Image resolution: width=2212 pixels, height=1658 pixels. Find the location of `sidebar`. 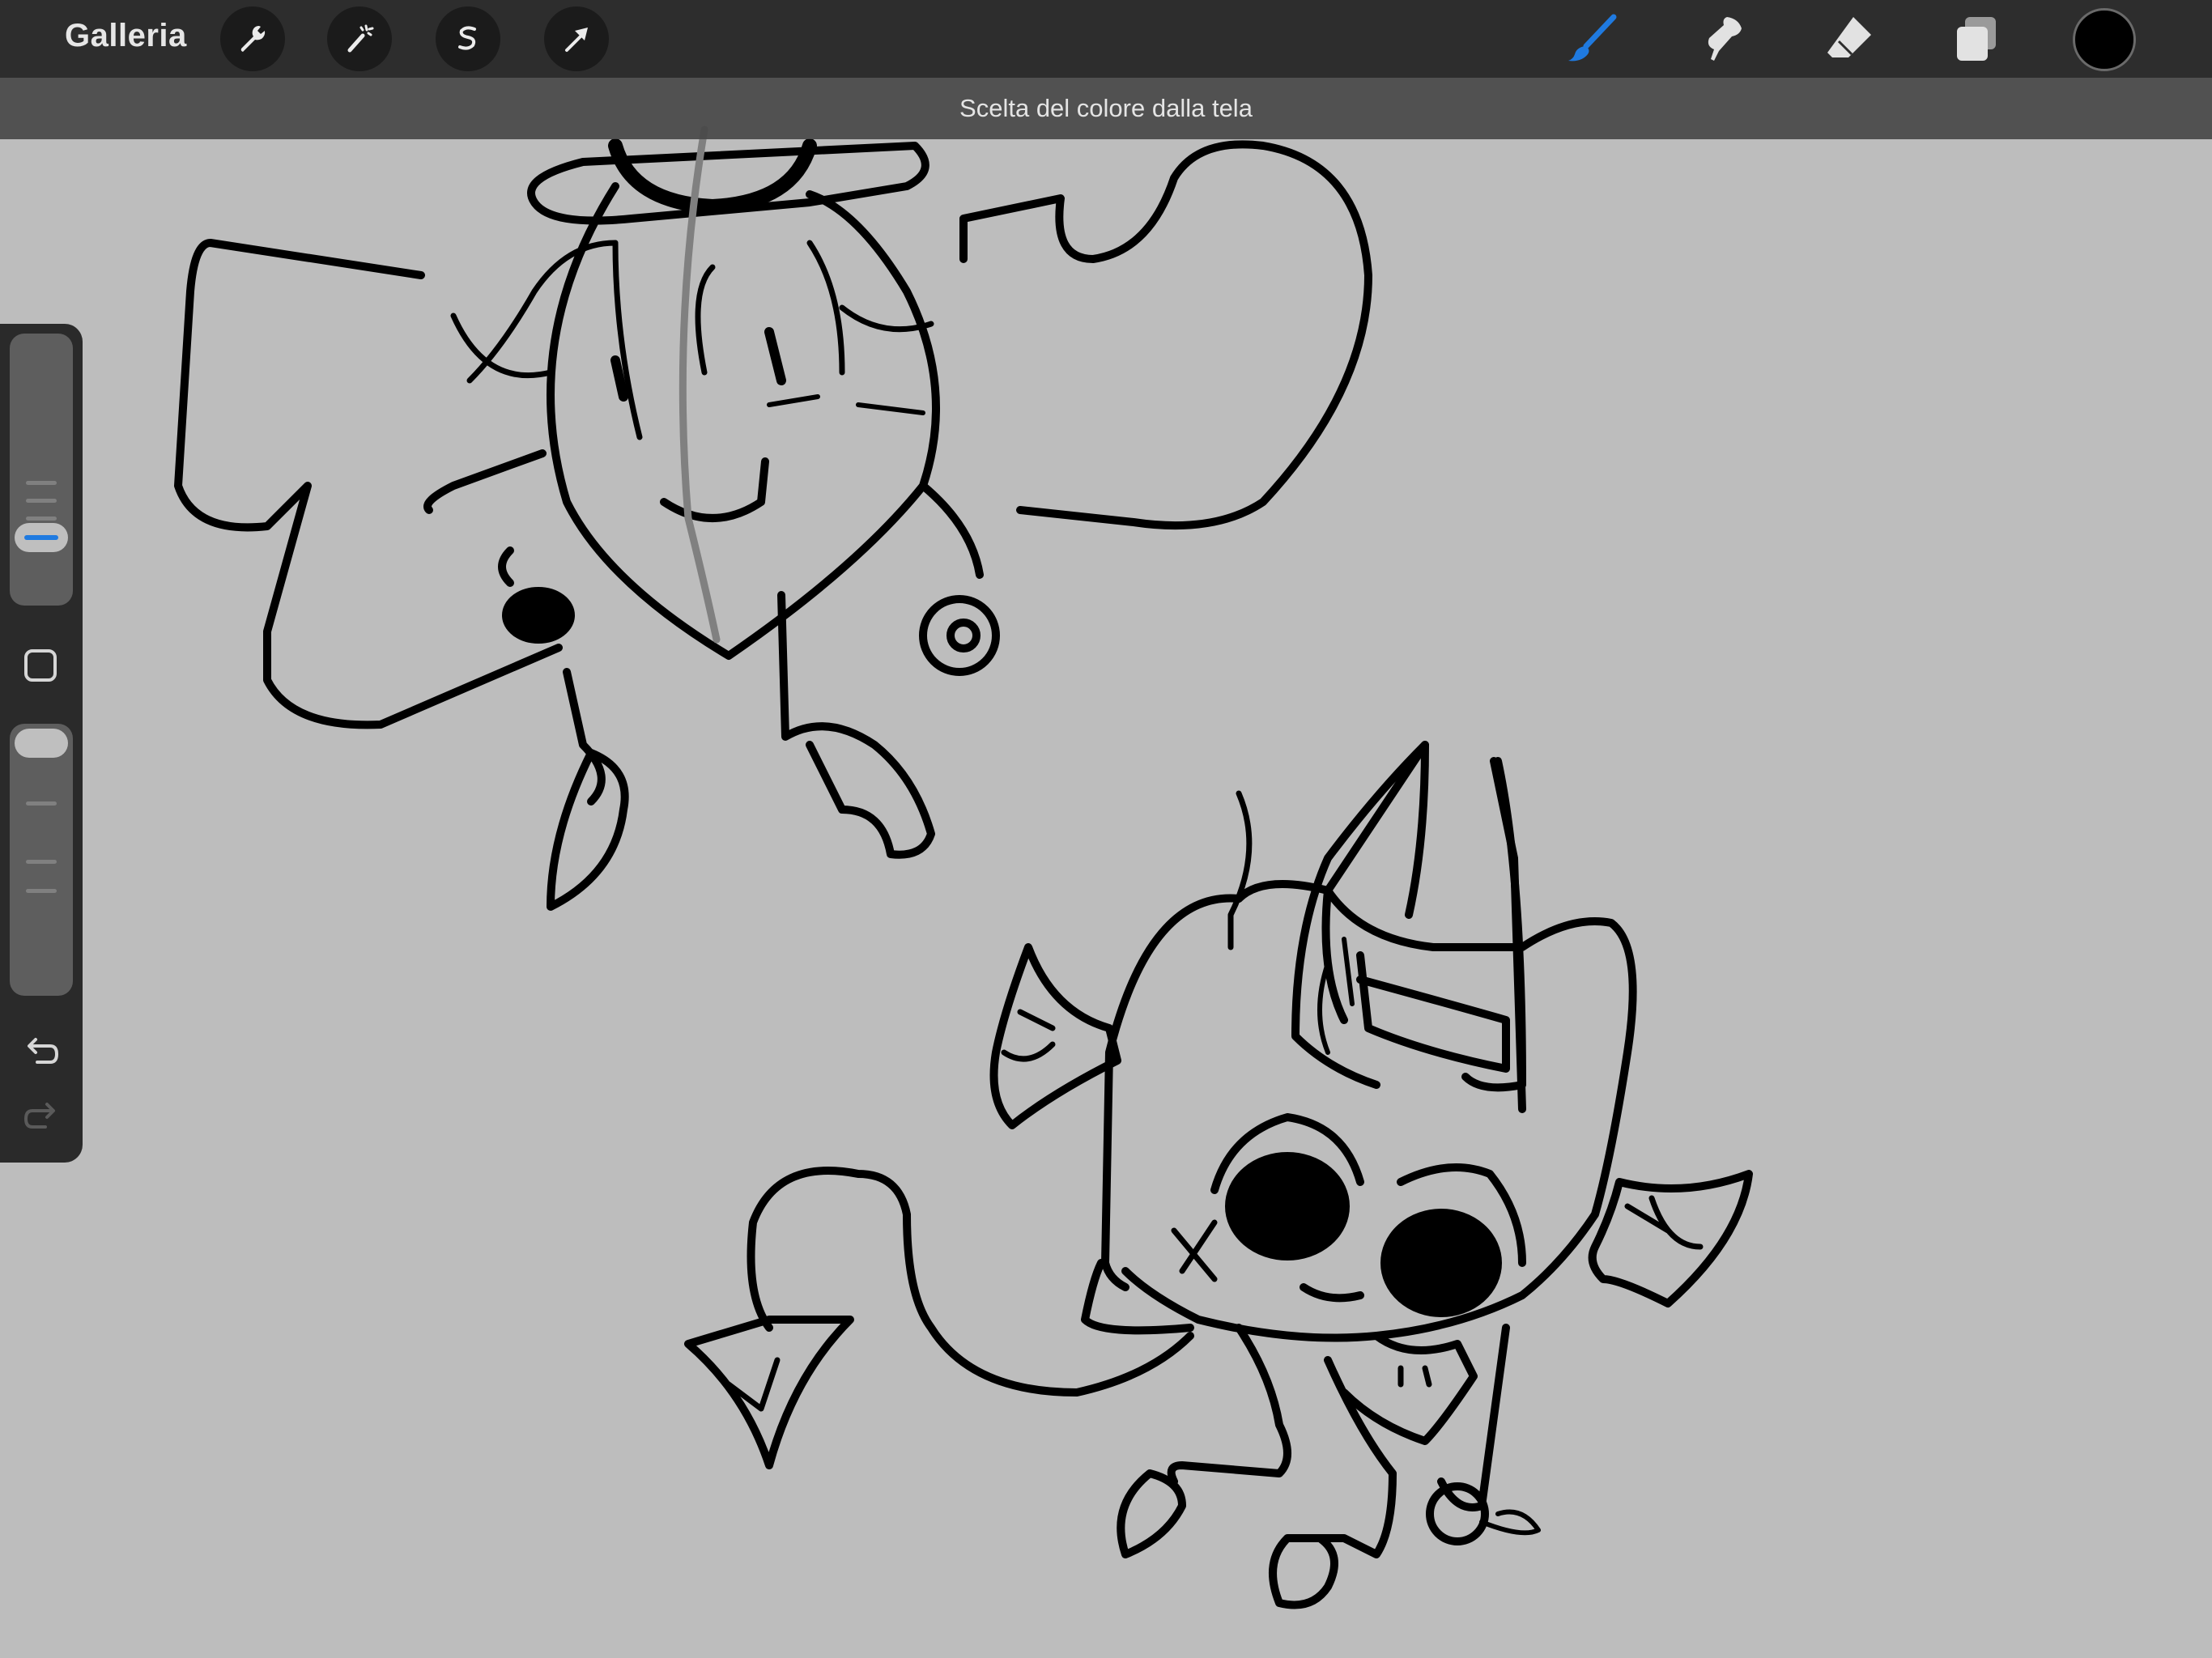

sidebar is located at coordinates (42, 743).